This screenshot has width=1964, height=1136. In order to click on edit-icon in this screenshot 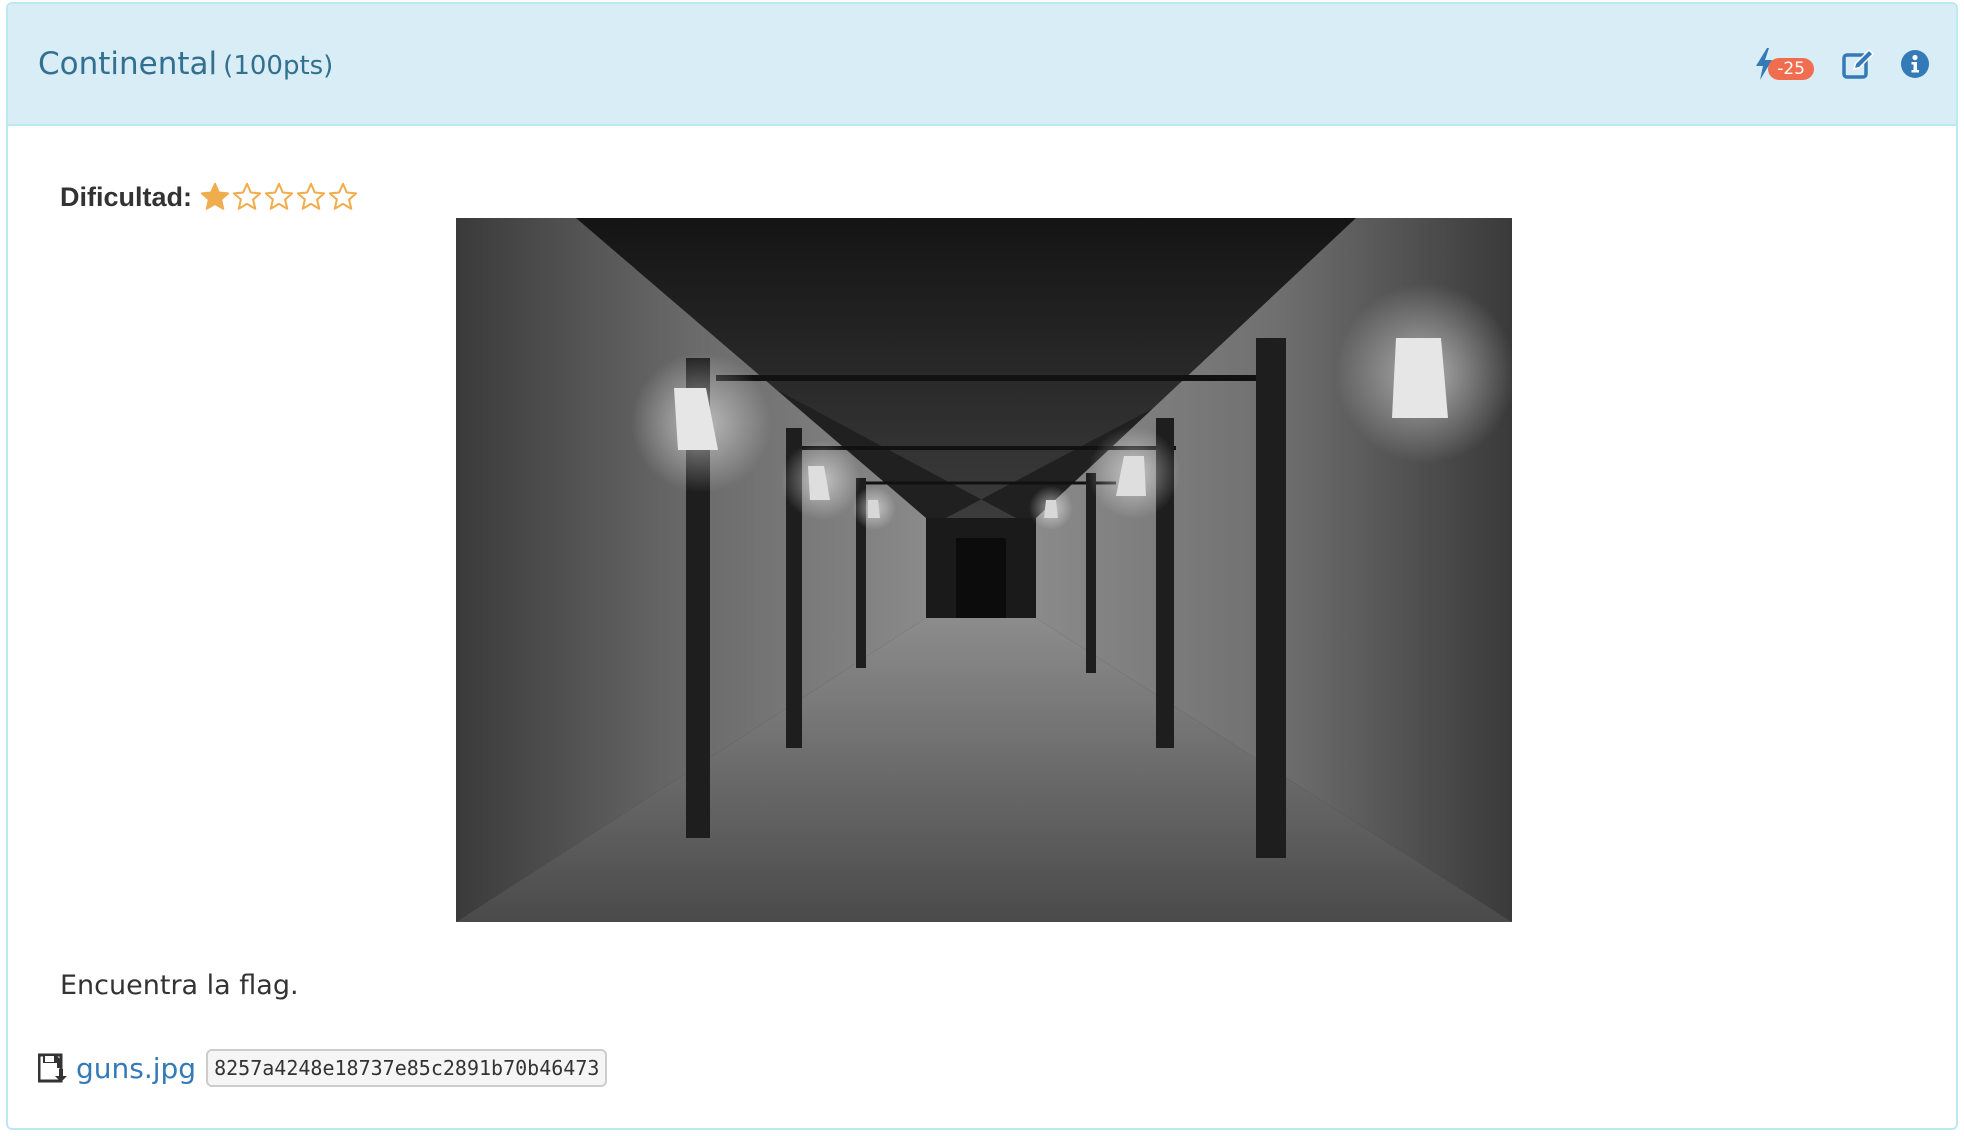, I will do `click(1859, 64)`.